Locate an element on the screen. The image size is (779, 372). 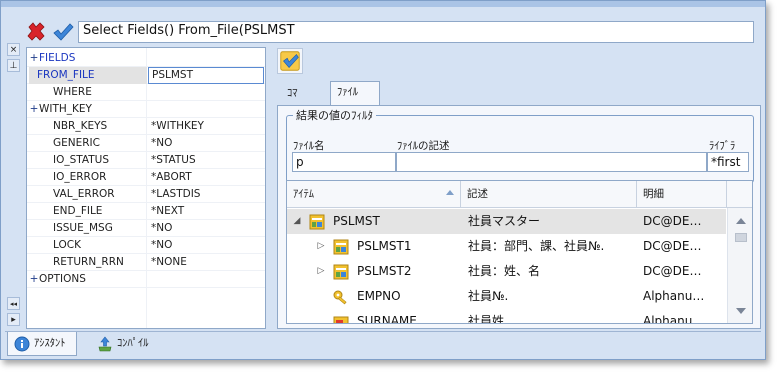
collapse-panel-button: ◂◂ is located at coordinates (13, 303).